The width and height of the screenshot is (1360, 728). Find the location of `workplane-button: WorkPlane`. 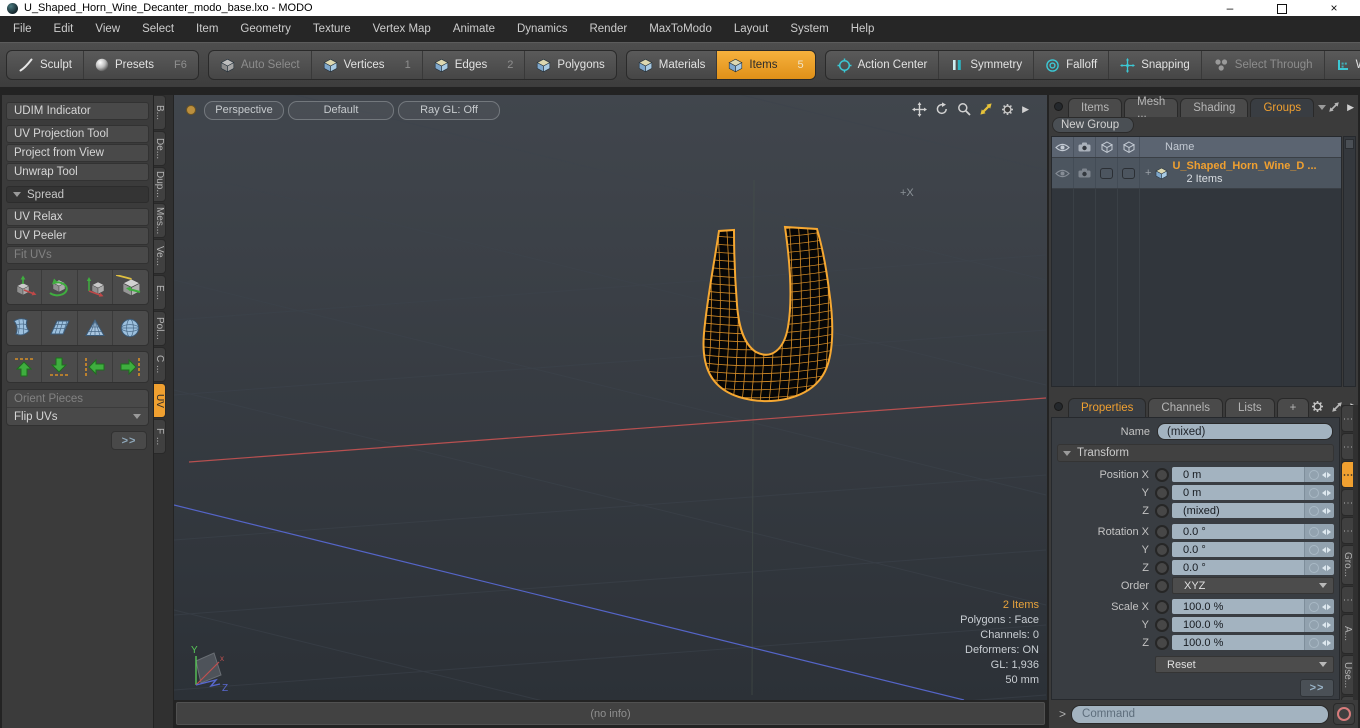

workplane-button: WorkPlane is located at coordinates (1342, 65).